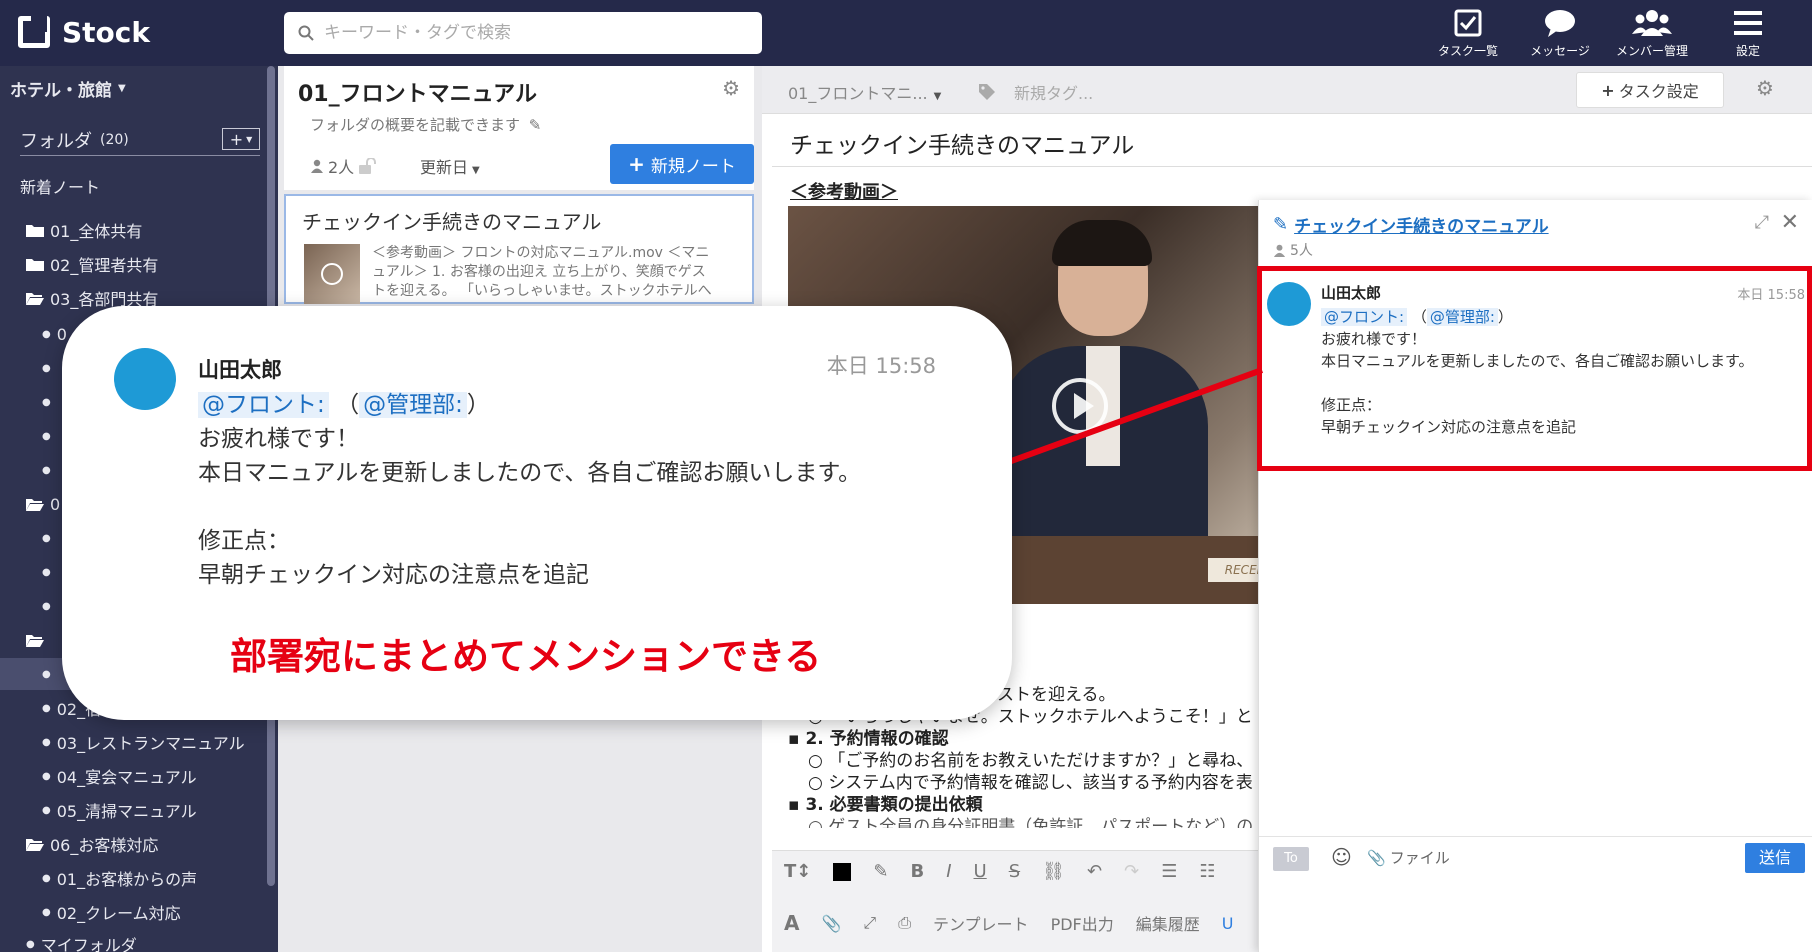 This screenshot has width=1812, height=952. I want to click on workspace-name: ホテル・旅館, so click(61, 90).